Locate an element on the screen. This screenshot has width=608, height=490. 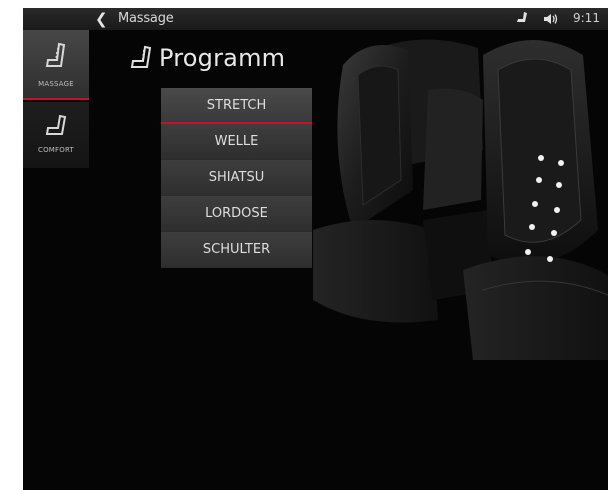
active-indicator is located at coordinates (56, 99).